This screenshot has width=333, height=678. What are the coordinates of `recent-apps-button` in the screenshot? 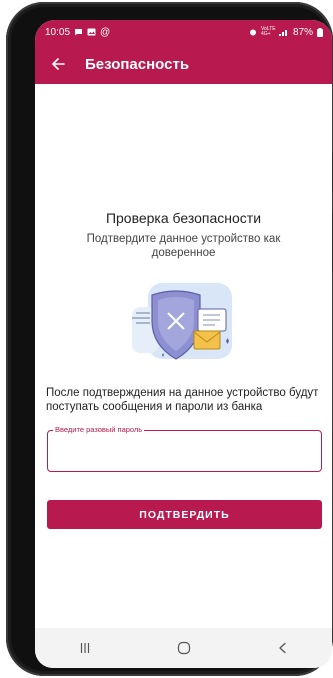 It's located at (85, 648).